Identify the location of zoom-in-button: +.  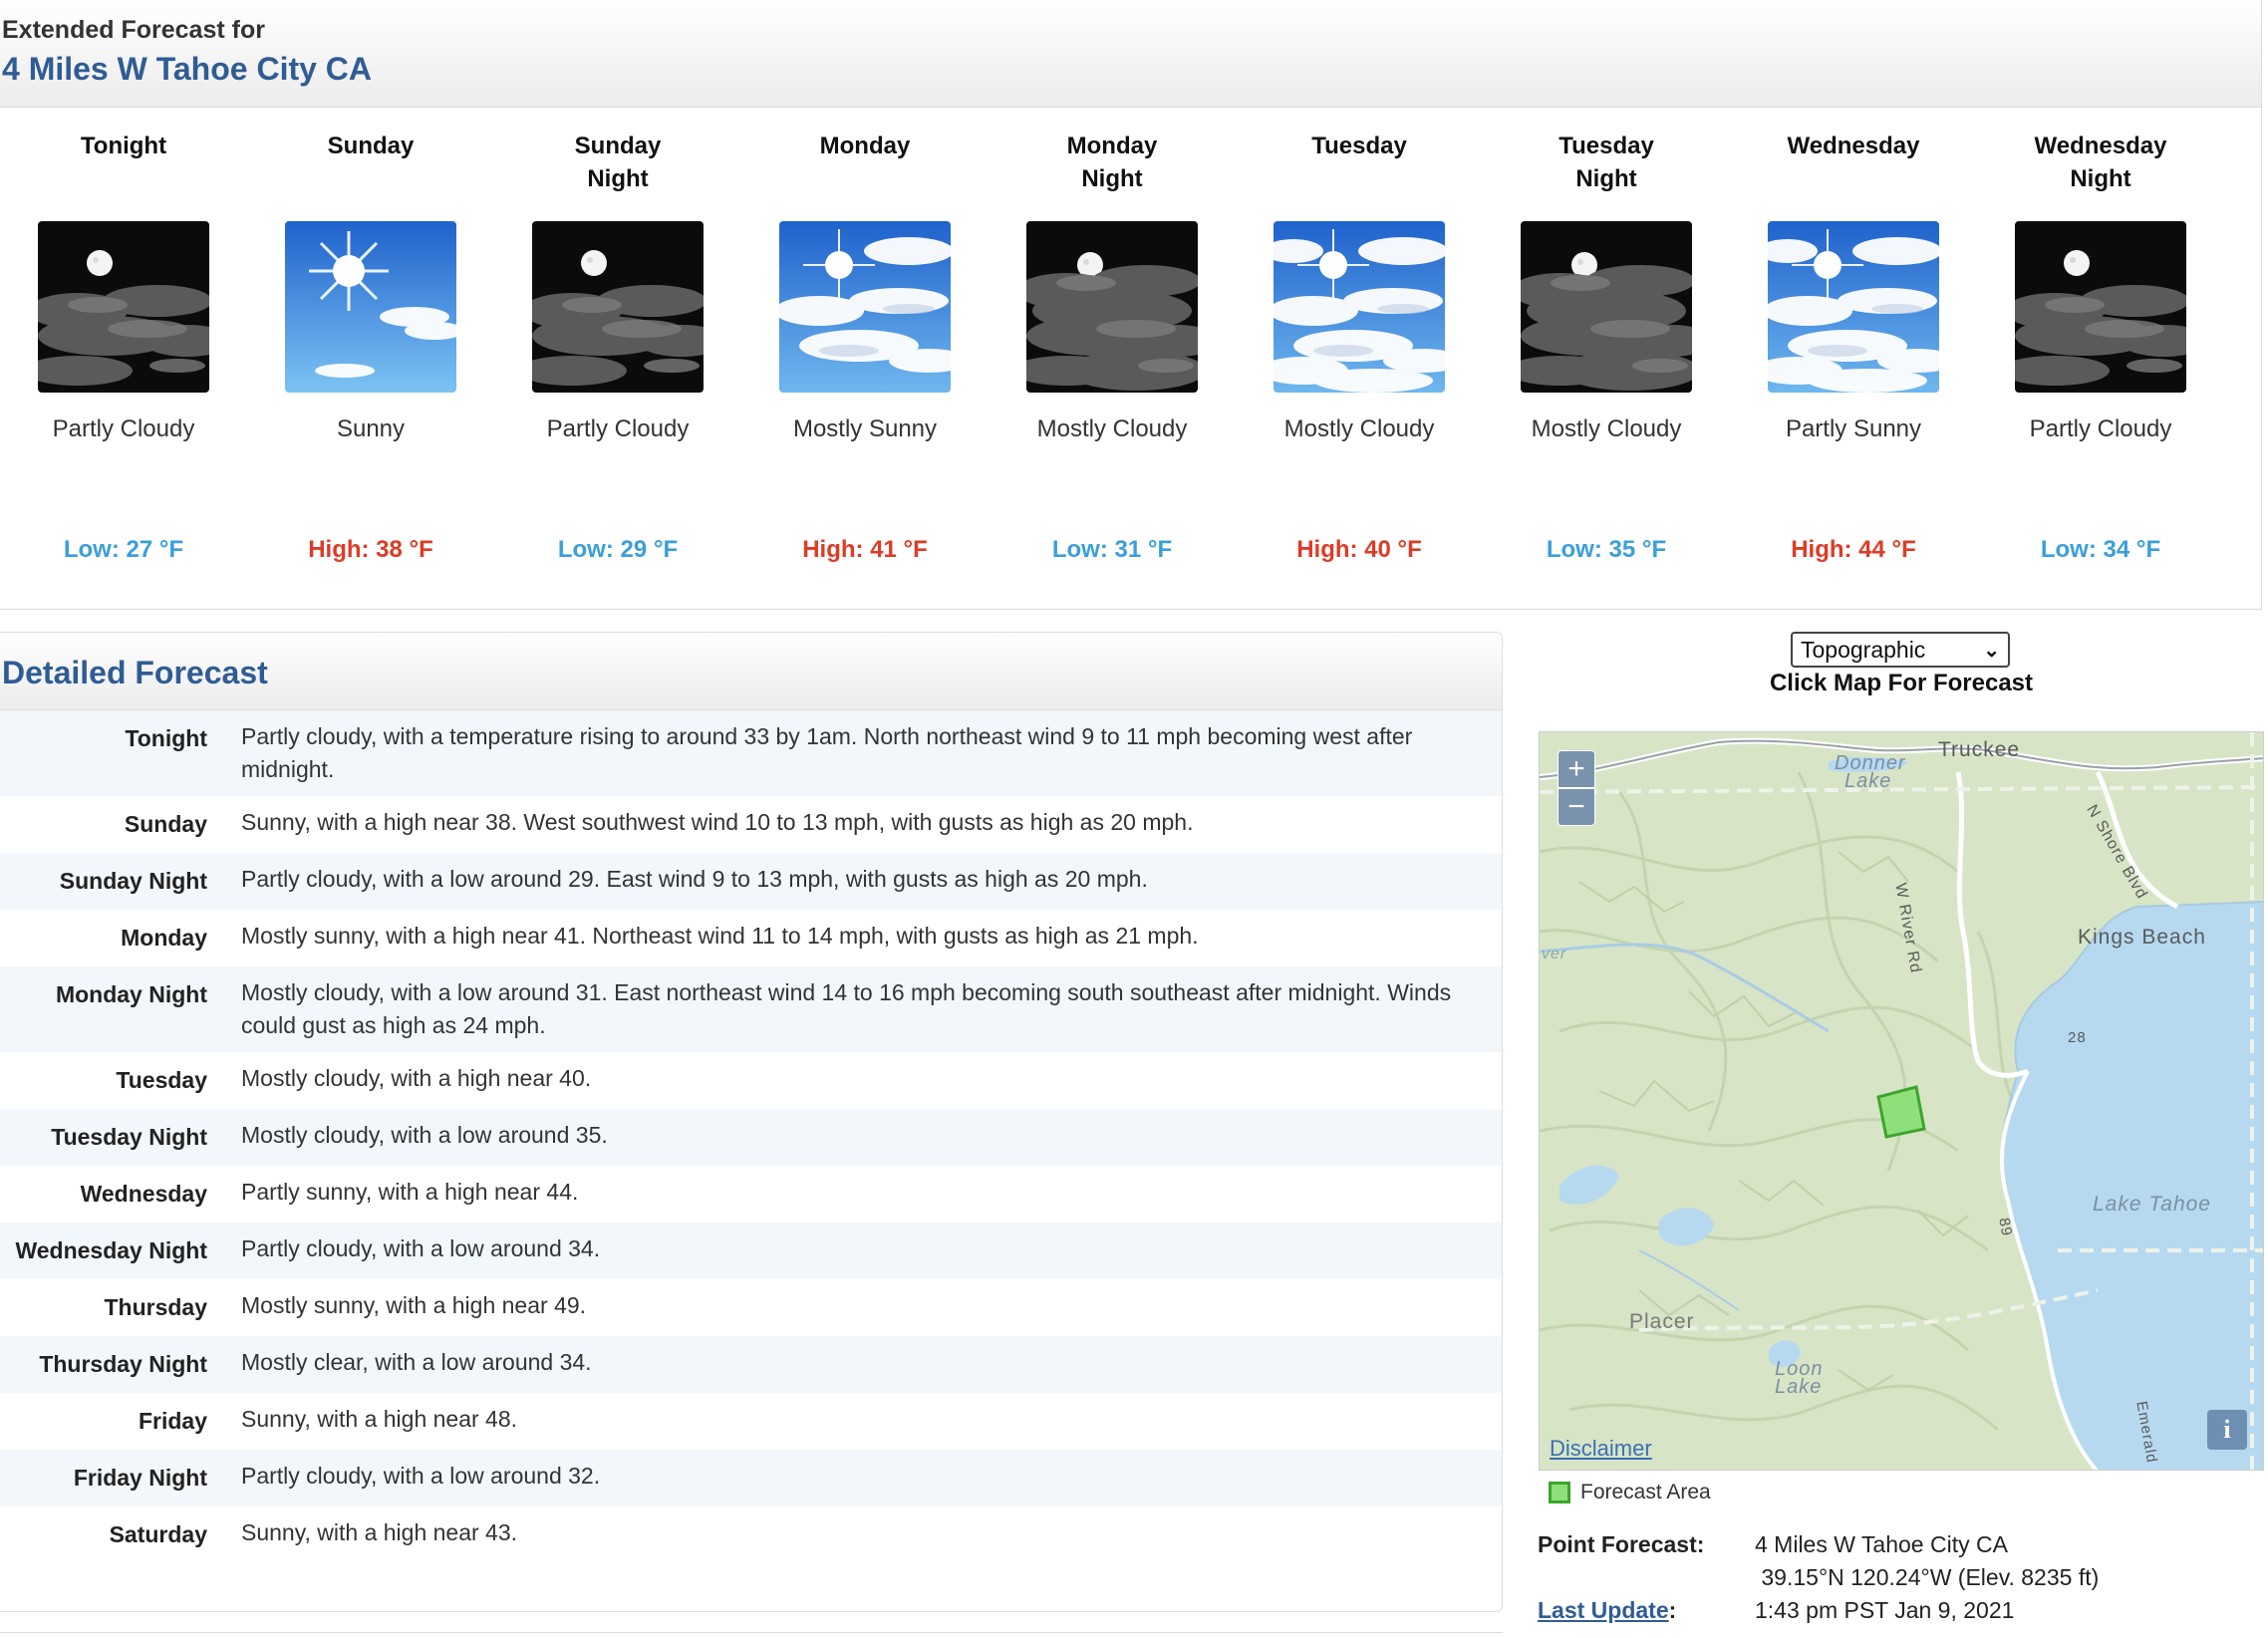
(1577, 769).